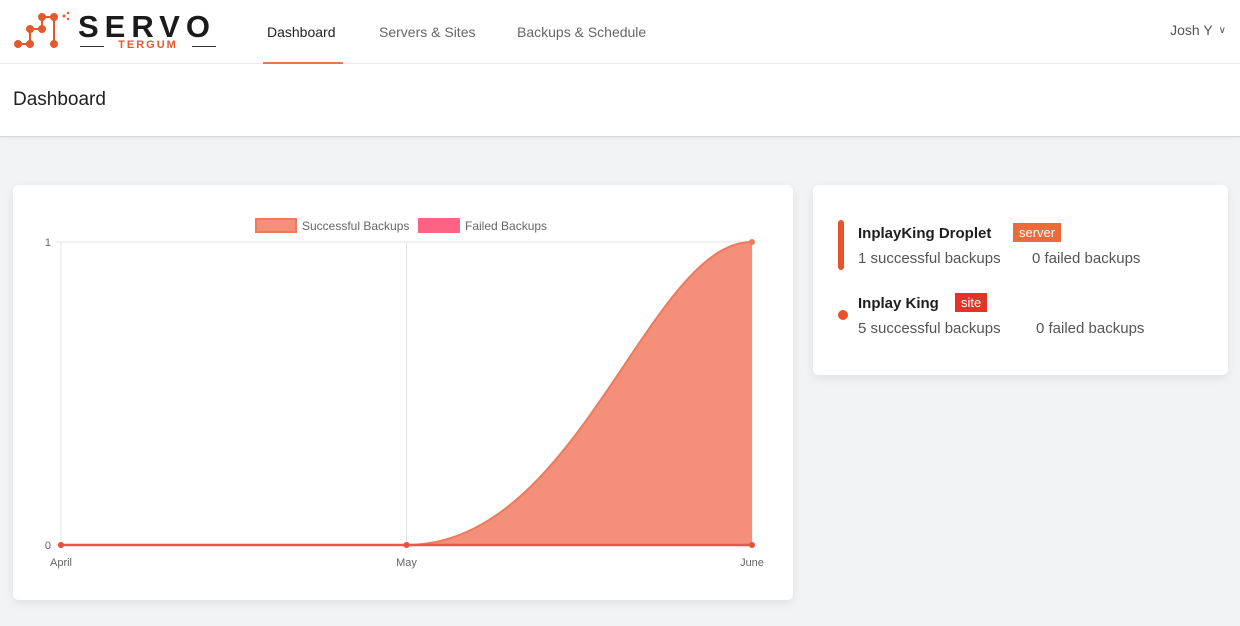  What do you see at coordinates (971, 302) in the screenshot?
I see `type-badge-site: site` at bounding box center [971, 302].